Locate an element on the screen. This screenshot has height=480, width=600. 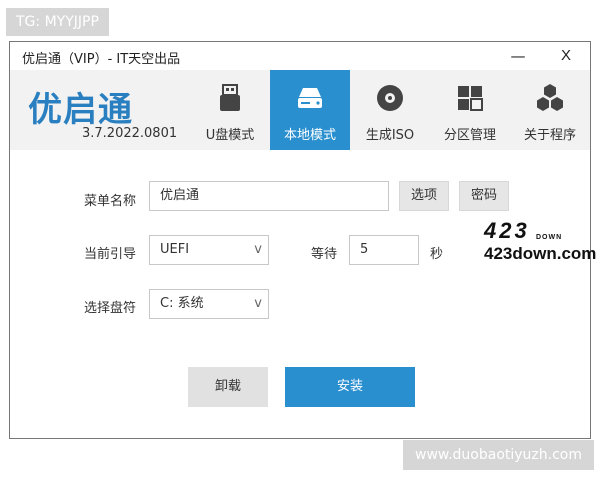
wait-unit-label: 秒 is located at coordinates (437, 254).